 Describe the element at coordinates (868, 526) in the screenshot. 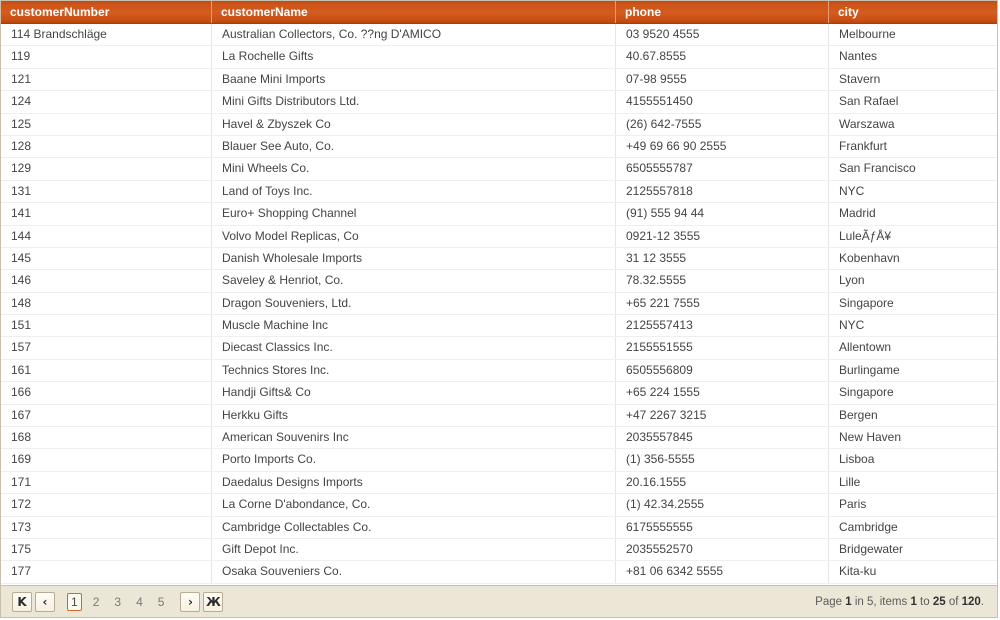

I see `cell-city: Cambridge` at that location.